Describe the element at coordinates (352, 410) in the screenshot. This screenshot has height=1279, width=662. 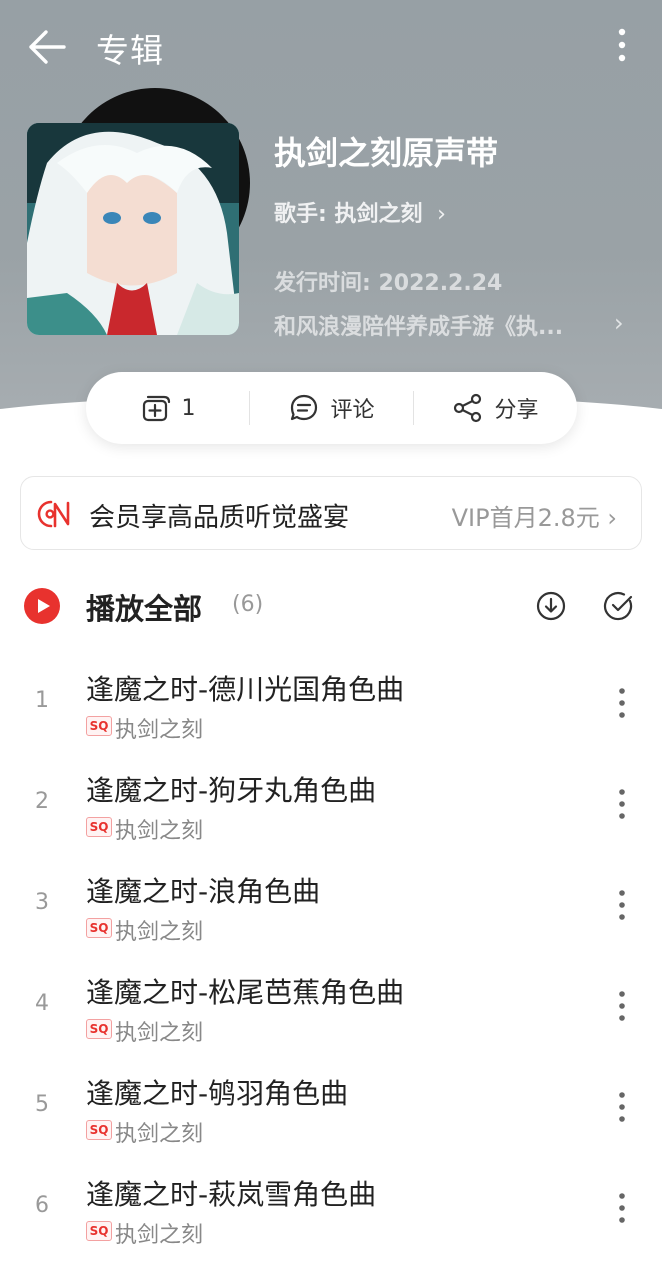
I see `comment-label: 评论` at that location.